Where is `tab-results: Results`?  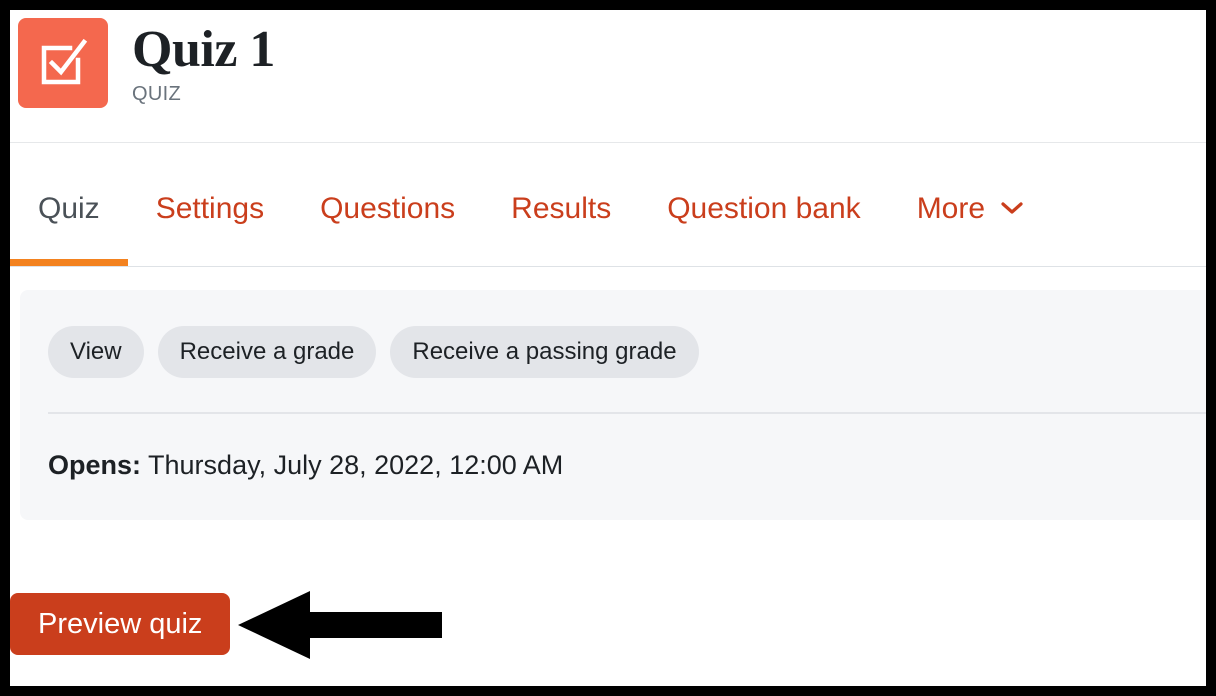 tab-results: Results is located at coordinates (561, 204).